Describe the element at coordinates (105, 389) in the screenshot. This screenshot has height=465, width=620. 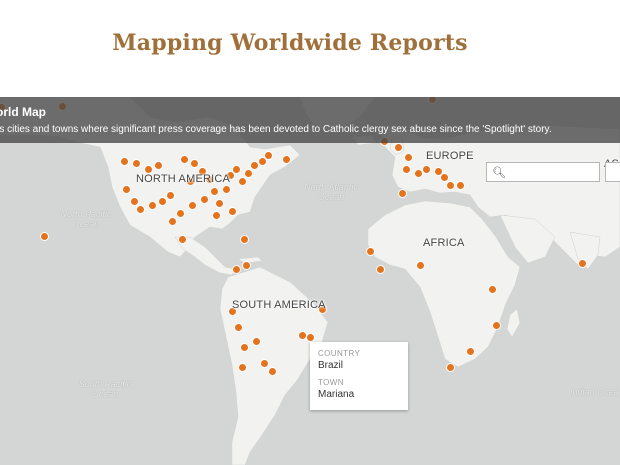
I see `ocean-label-south-pacific: South Pacific Ocean` at that location.